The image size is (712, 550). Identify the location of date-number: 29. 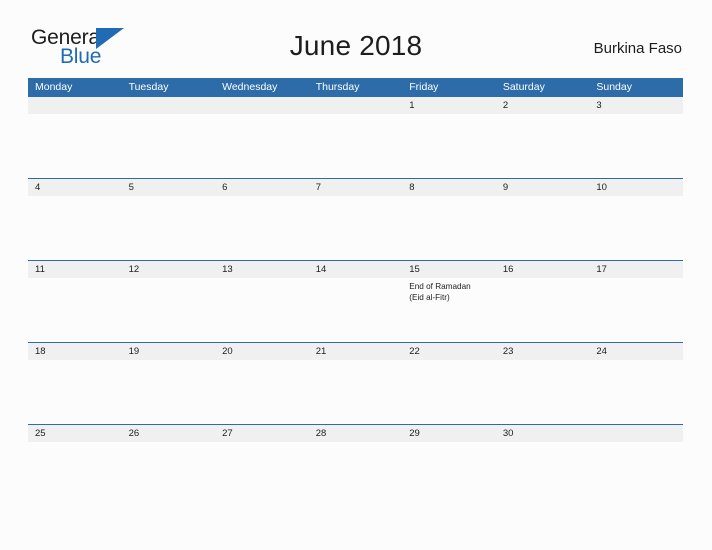
(449, 433).